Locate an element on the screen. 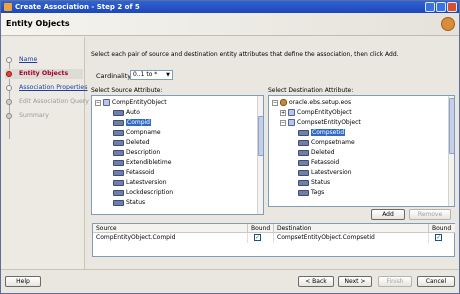  tree-node: Compsetname is located at coordinates (326, 142).